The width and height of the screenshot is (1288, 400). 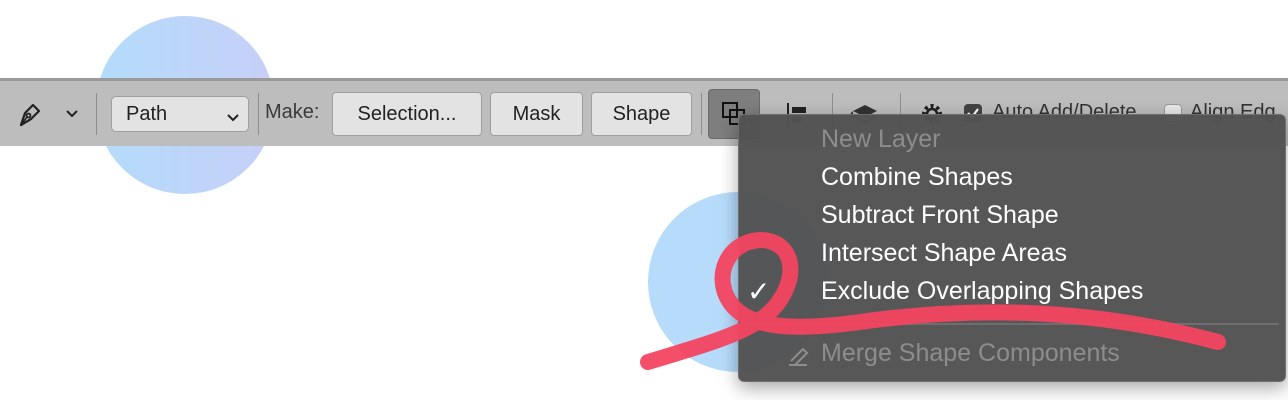 I want to click on tool-mode-select: Path, so click(x=180, y=114).